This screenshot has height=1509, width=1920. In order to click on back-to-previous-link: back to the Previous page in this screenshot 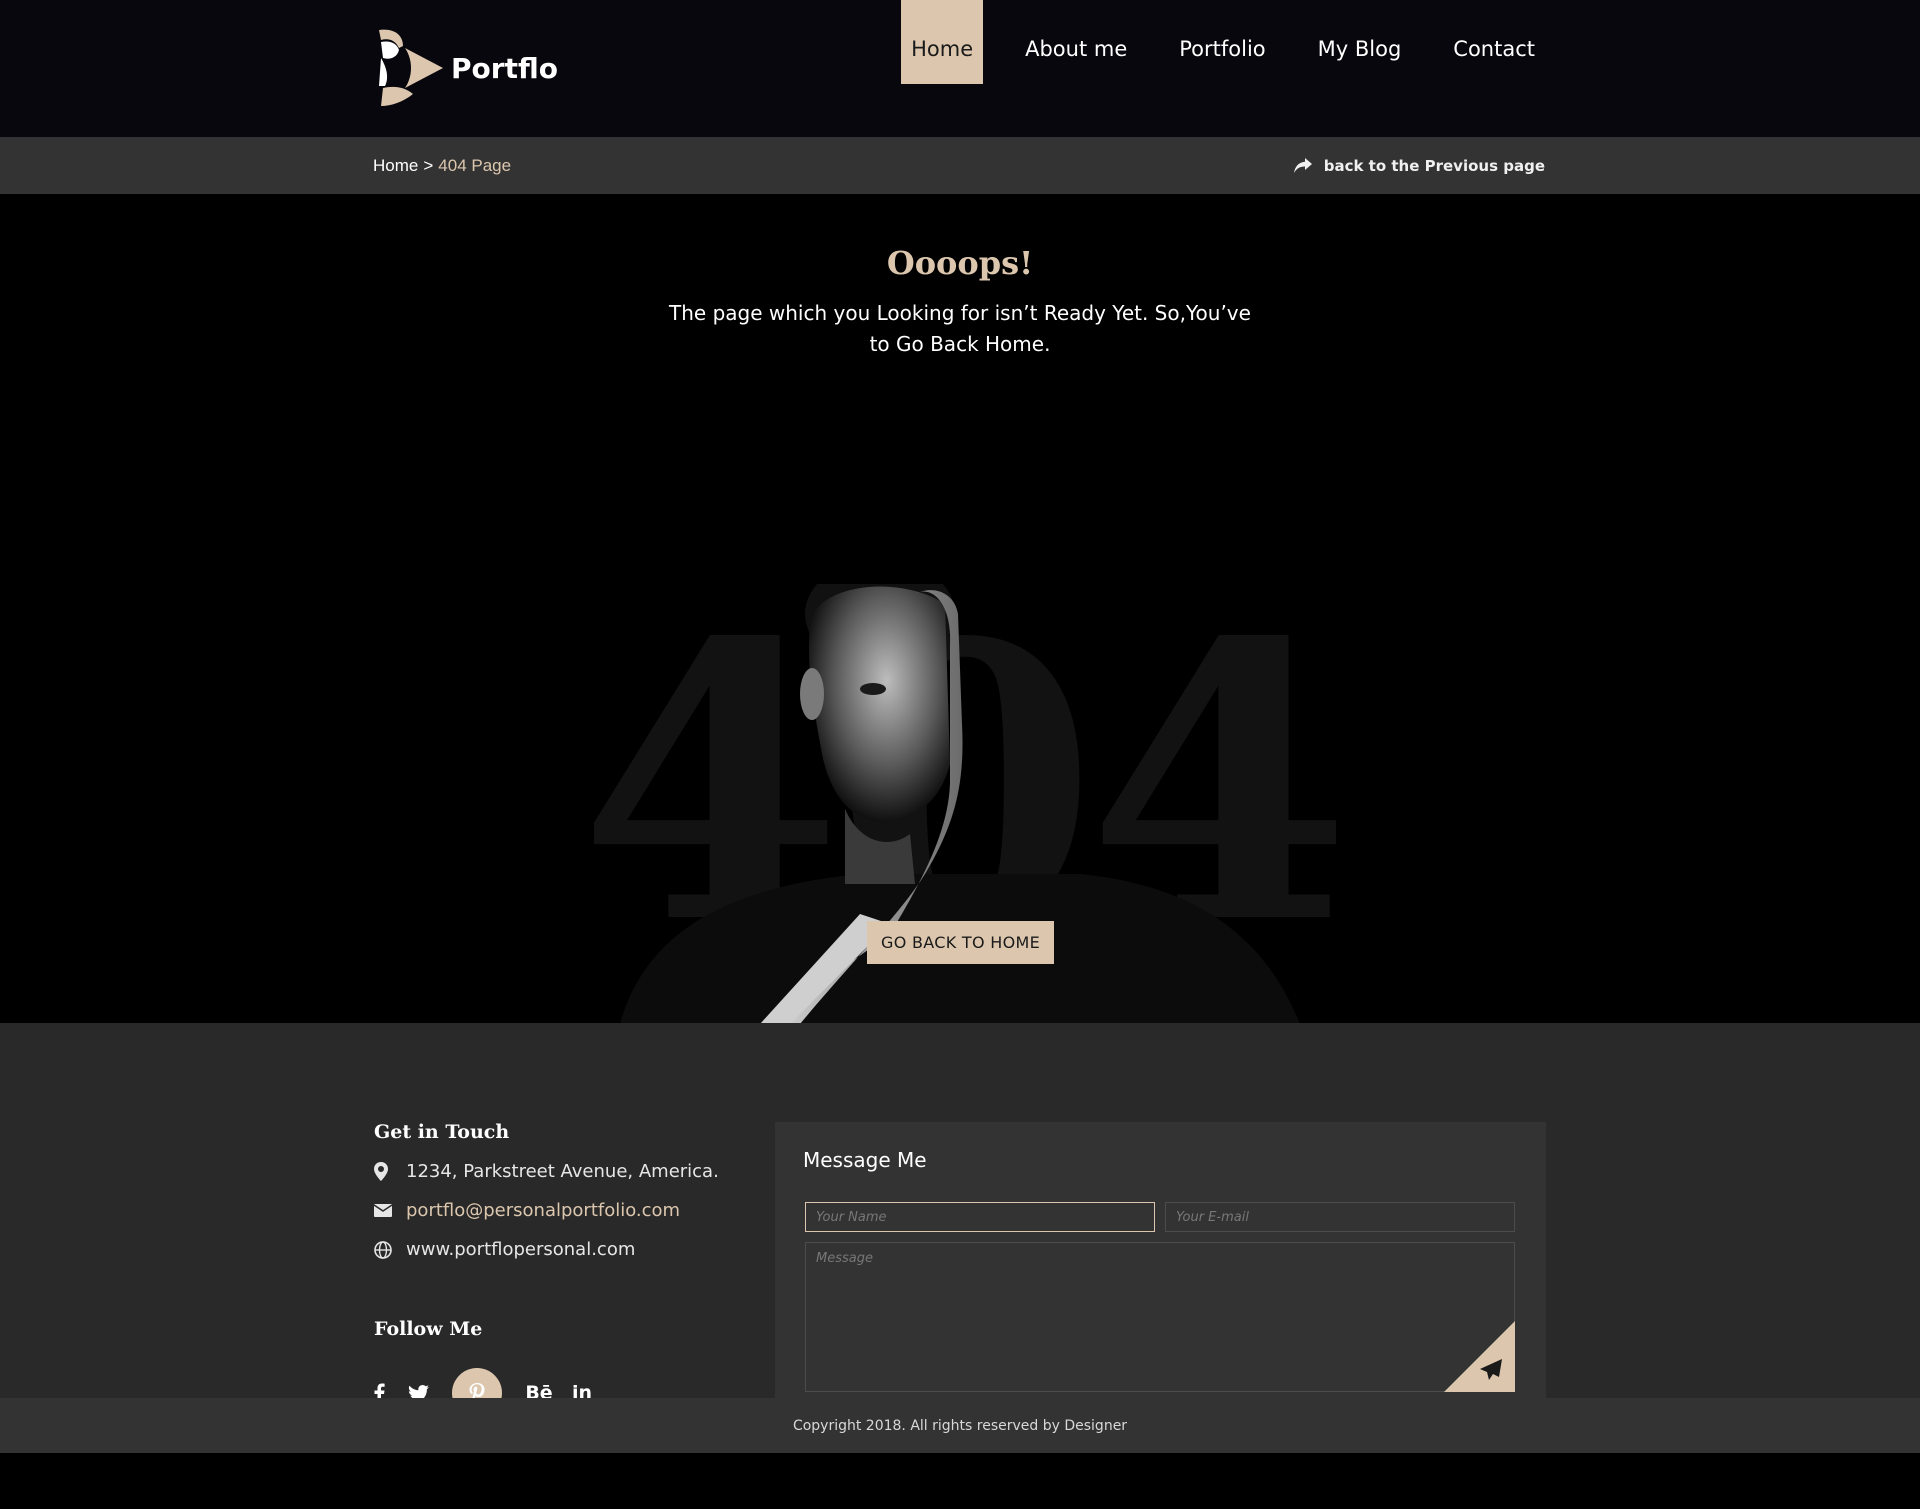, I will do `click(1419, 165)`.